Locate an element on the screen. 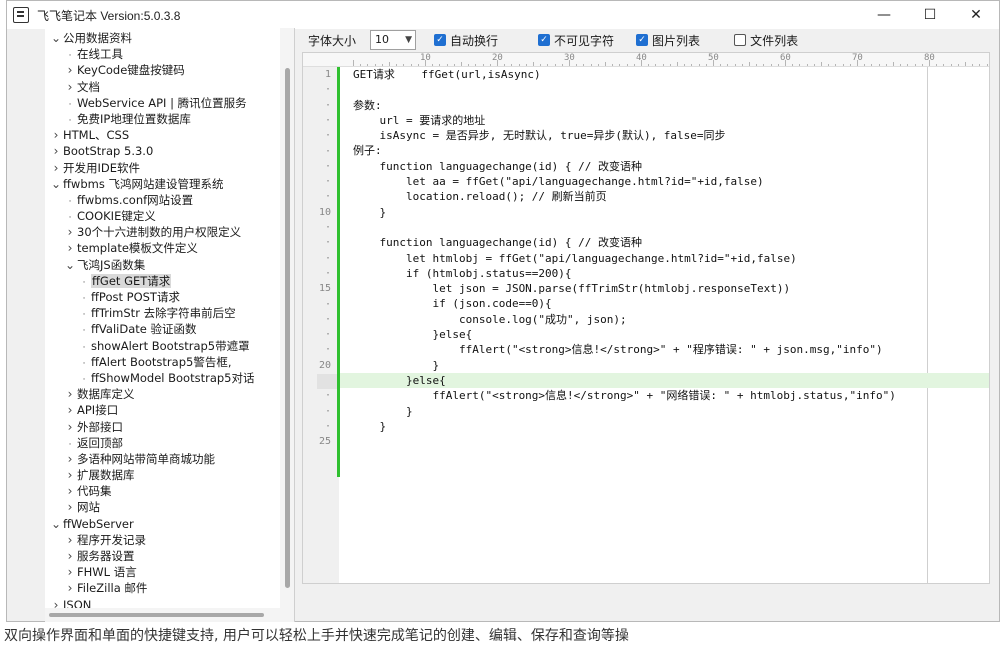 Image resolution: width=1000 pixels, height=645 pixels. tree-item: · ffAlert Bootstrap5警告框, is located at coordinates (162, 362).